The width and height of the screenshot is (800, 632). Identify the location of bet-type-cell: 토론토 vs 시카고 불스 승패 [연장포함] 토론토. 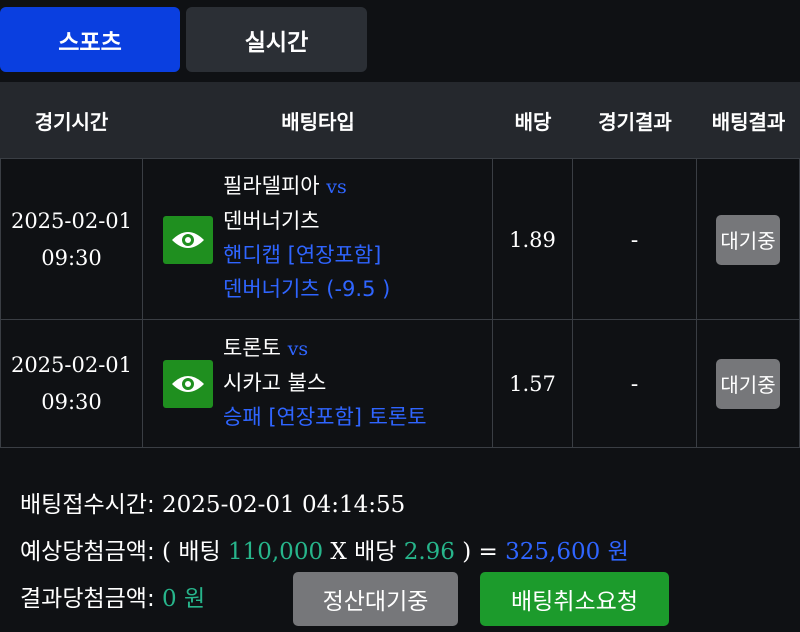
(318, 383).